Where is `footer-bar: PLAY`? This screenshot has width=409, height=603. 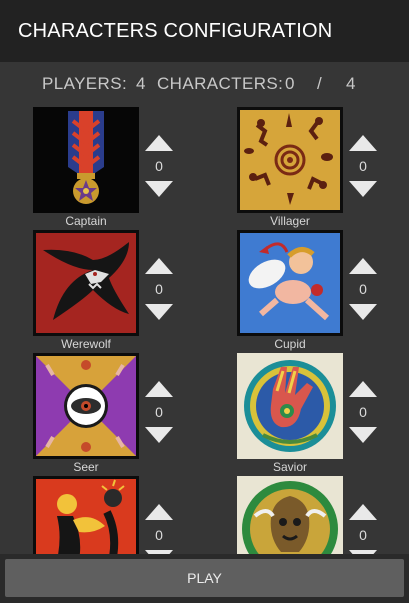
footer-bar: PLAY is located at coordinates (204, 578).